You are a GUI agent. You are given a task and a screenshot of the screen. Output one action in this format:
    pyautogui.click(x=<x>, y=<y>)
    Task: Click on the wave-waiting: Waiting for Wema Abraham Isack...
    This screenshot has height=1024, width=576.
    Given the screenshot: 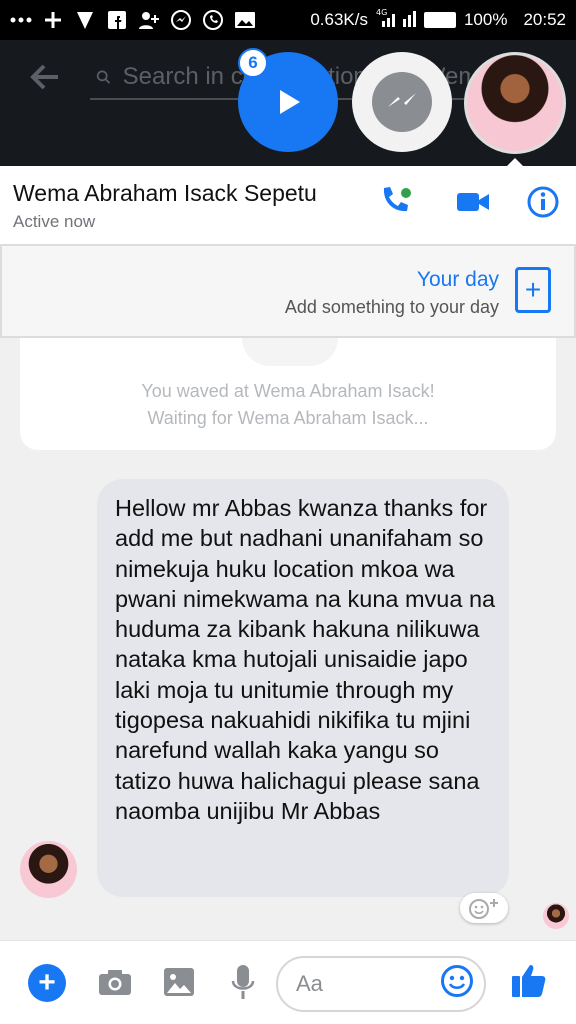 What is the action you would take?
    pyautogui.click(x=288, y=418)
    